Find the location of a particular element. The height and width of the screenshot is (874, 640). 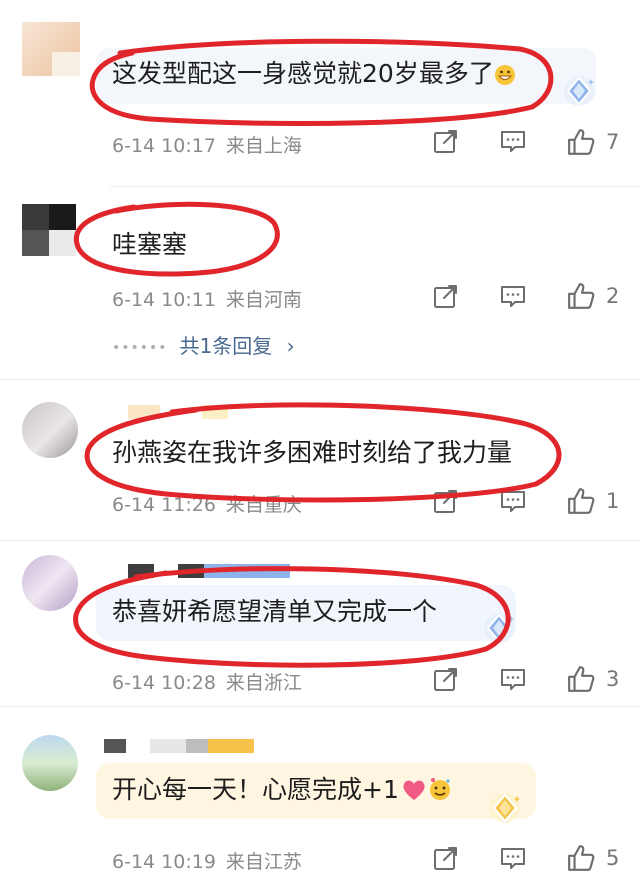

party-emoji-icon is located at coordinates (440, 789).